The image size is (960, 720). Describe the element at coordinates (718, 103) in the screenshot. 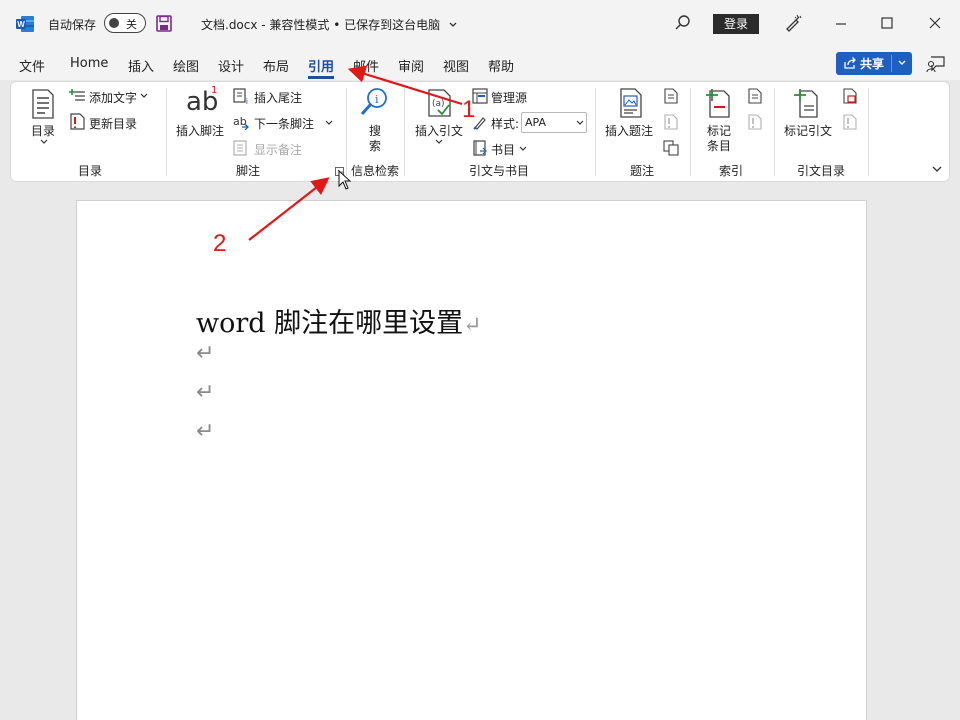

I see `mark-entry-icon` at that location.